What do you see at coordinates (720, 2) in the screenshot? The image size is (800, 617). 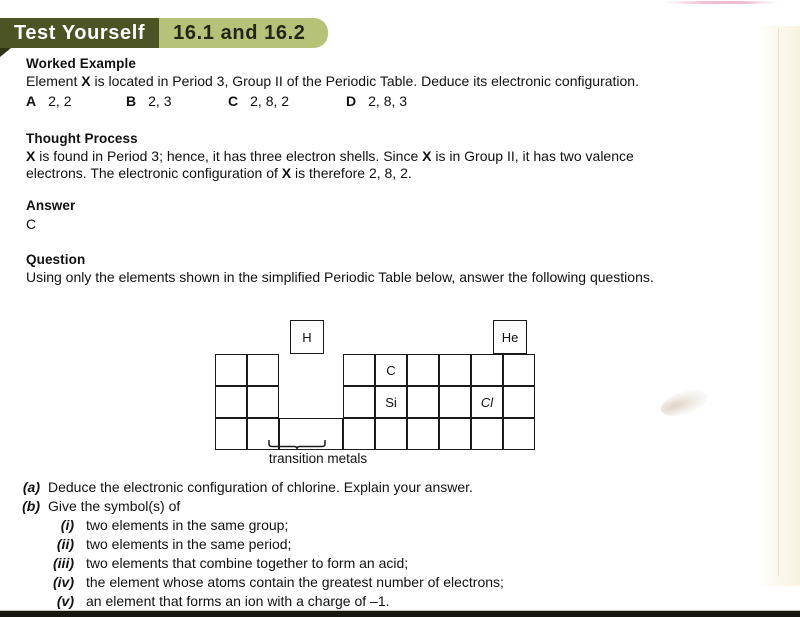 I see `scan-artifact-pink-streak` at bounding box center [720, 2].